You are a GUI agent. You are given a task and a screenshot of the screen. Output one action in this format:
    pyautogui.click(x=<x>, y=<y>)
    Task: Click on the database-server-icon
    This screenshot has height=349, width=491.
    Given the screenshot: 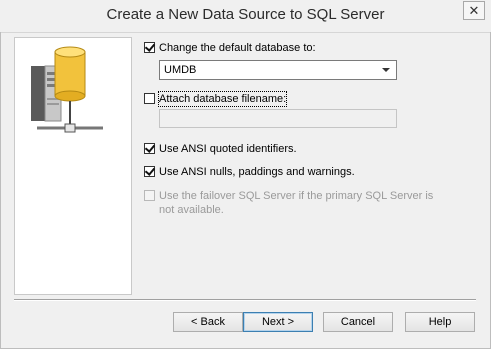 What is the action you would take?
    pyautogui.click(x=67, y=89)
    